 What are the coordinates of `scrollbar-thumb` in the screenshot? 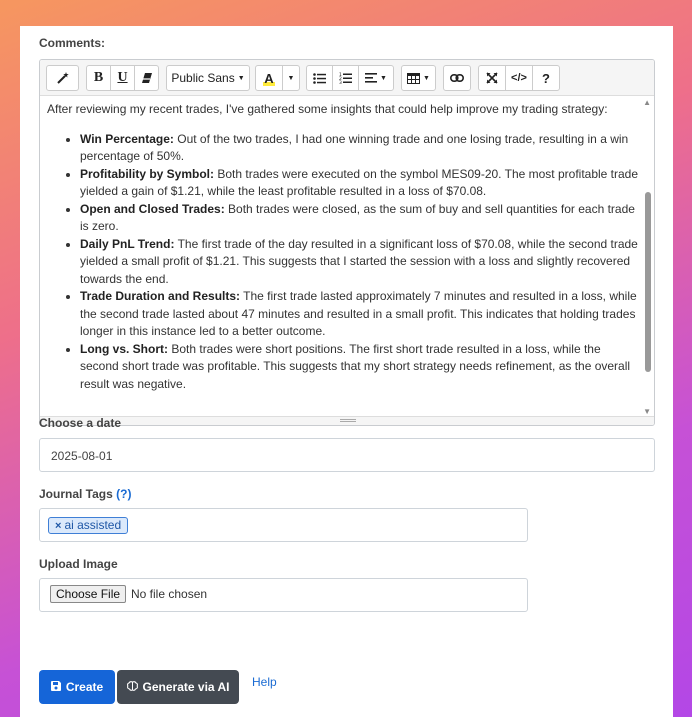 It's located at (648, 282).